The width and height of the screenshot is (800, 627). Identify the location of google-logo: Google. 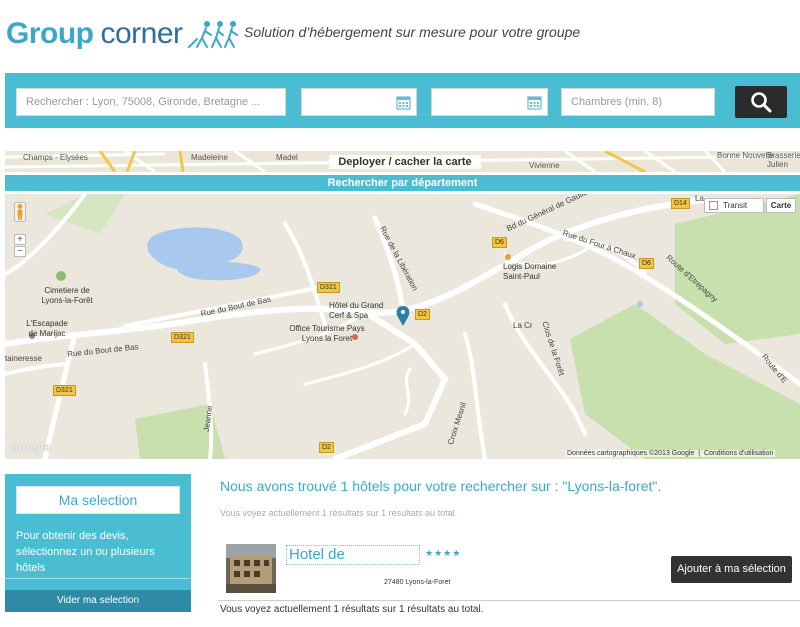
(30, 447).